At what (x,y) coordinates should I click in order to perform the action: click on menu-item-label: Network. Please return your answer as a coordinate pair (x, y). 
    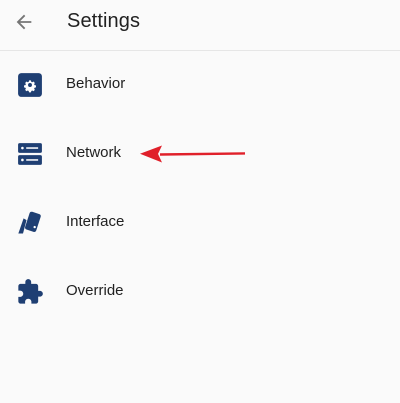
    Looking at the image, I should click on (94, 152).